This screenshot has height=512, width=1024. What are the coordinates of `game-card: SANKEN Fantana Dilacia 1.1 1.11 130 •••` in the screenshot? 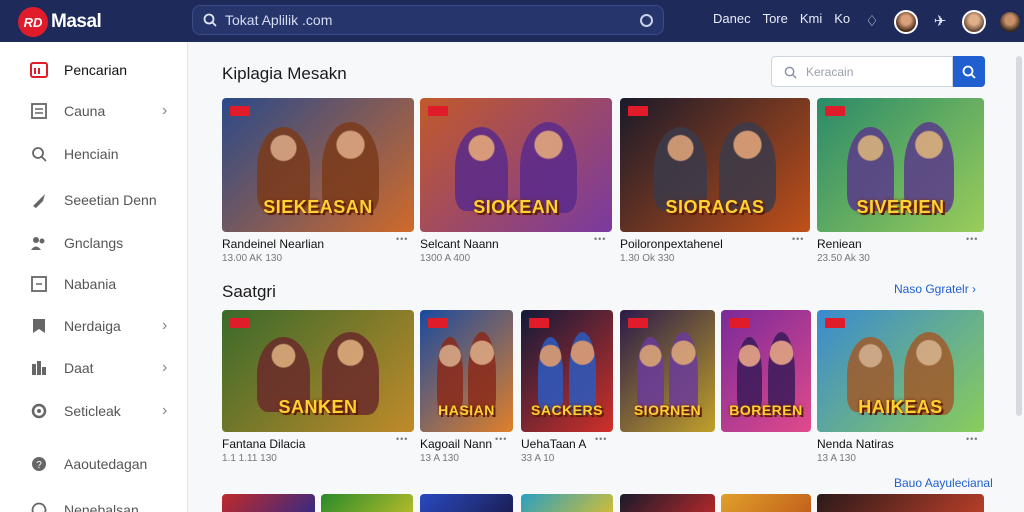 It's located at (318, 390).